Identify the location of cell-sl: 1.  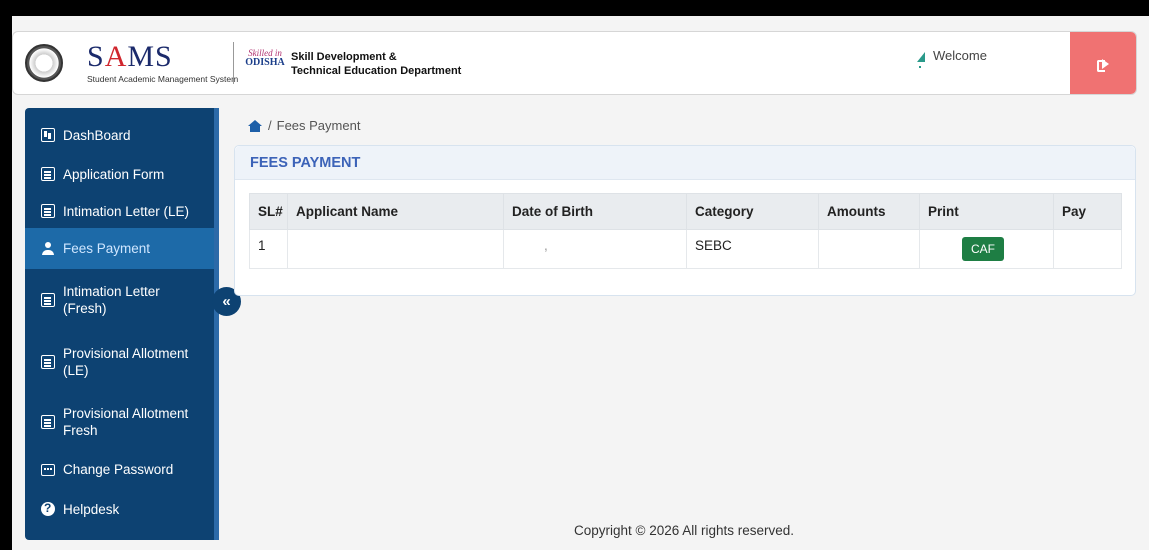
(268, 249).